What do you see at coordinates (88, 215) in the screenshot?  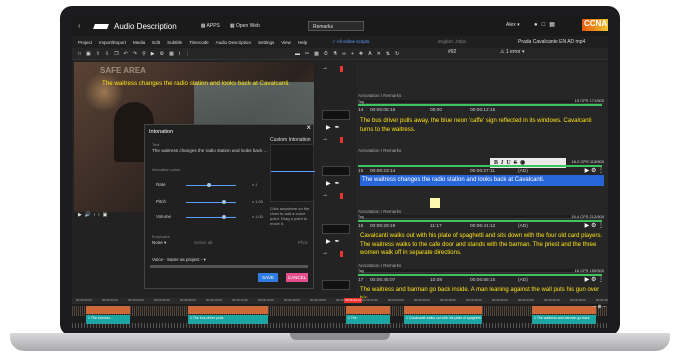 I see `volume-icon: 🔊` at bounding box center [88, 215].